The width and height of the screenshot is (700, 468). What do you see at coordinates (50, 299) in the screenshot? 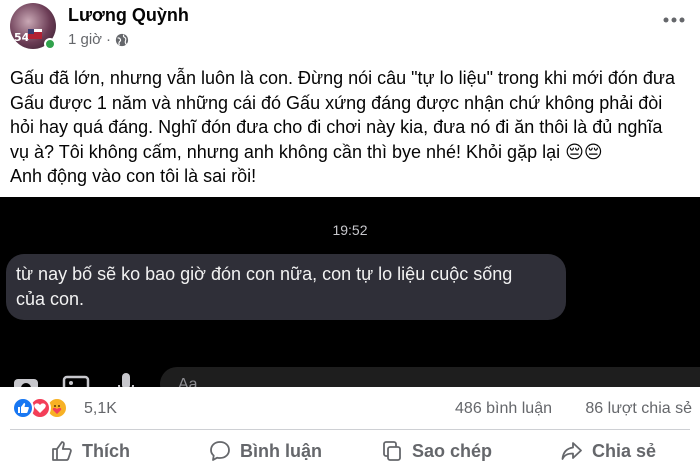
I see `message-line: của con.` at bounding box center [50, 299].